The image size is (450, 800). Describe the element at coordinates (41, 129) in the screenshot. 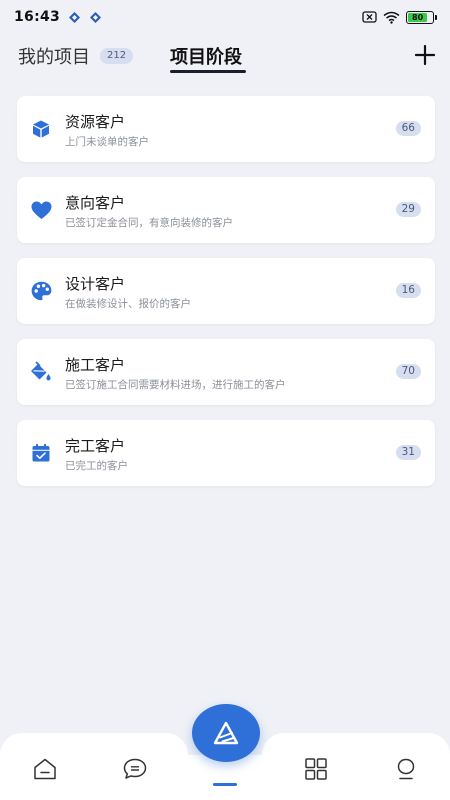

I see `cube-icon` at that location.